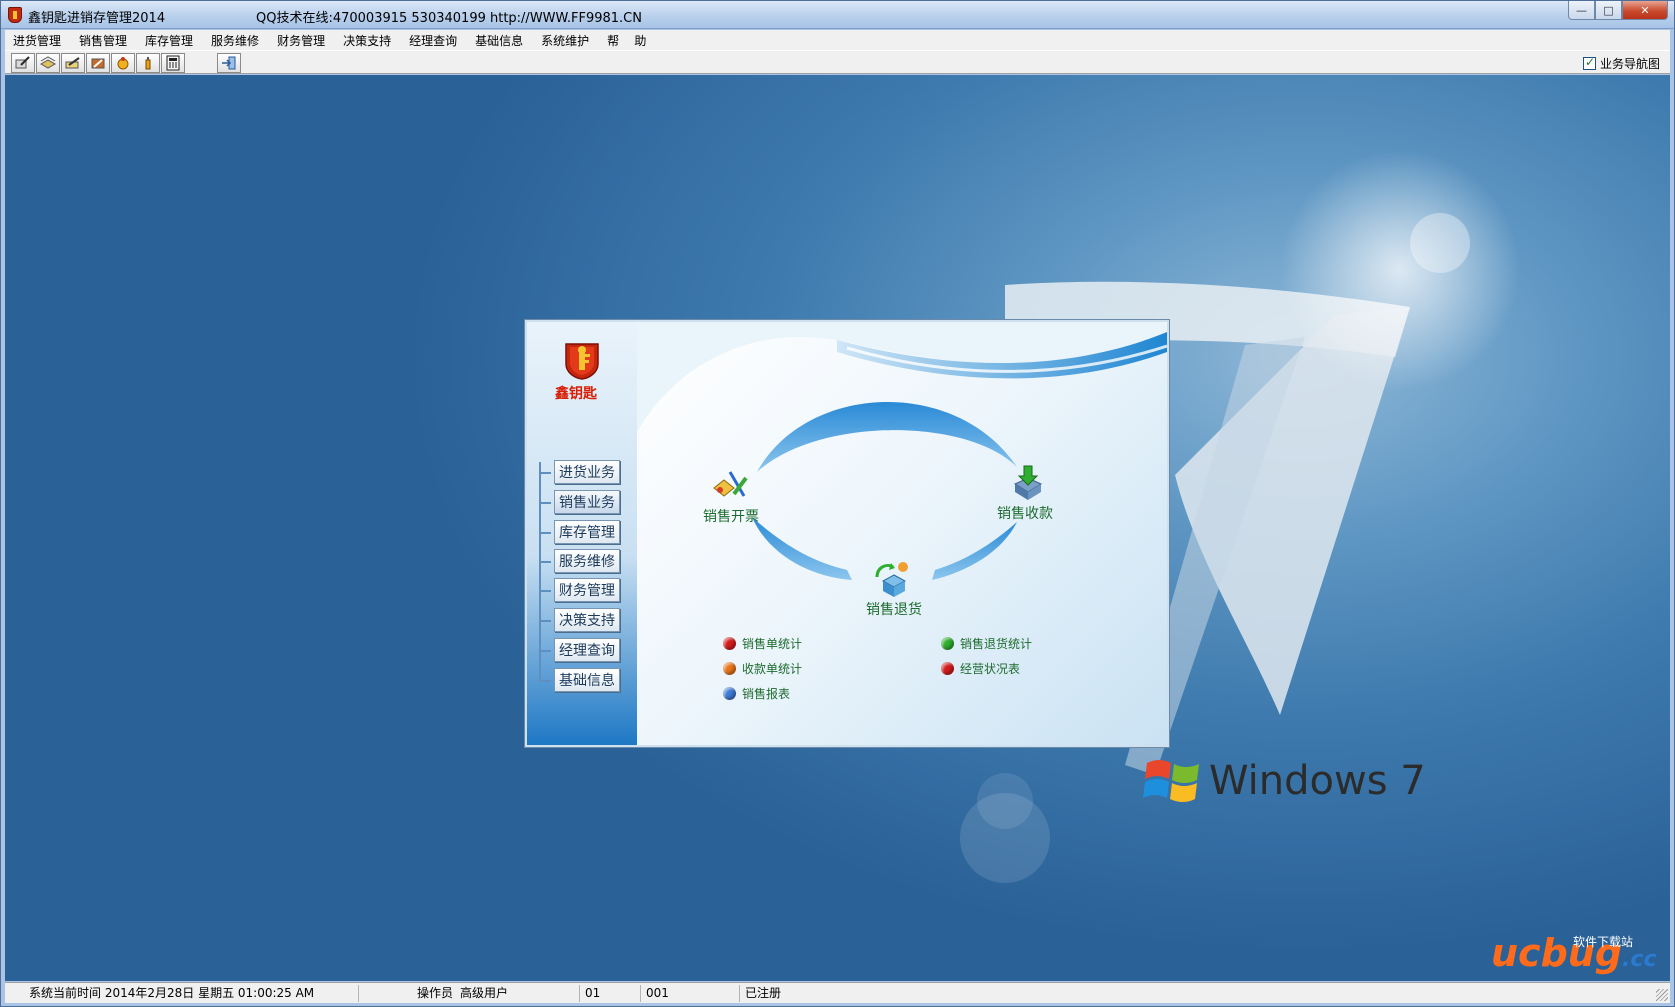 This screenshot has width=1675, height=1007. What do you see at coordinates (626, 40) in the screenshot?
I see `menu-help: 帮 助` at bounding box center [626, 40].